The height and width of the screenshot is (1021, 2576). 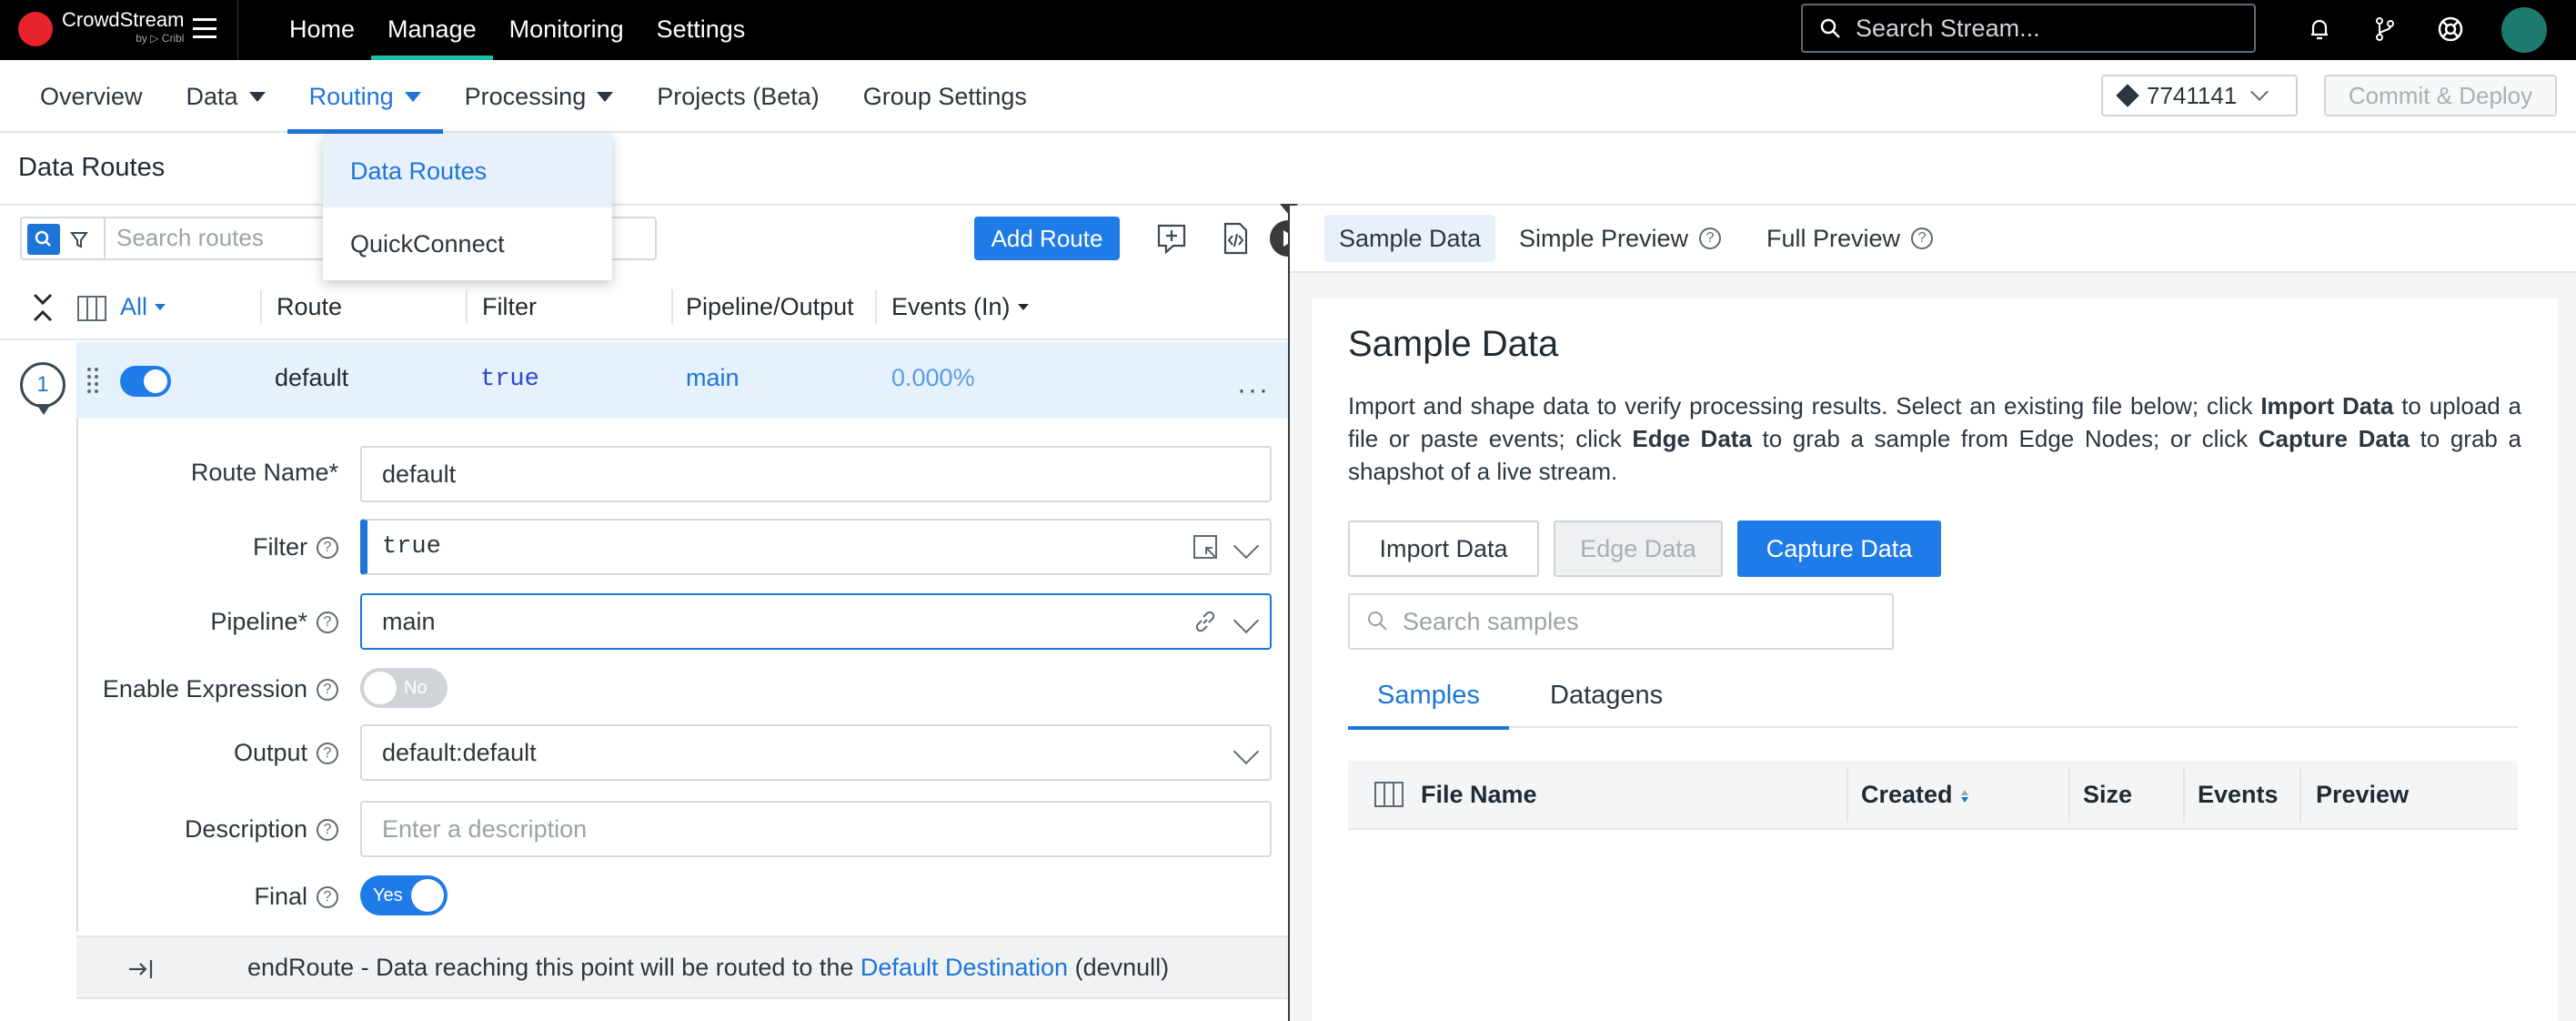 I want to click on tab-routing: Routing, so click(x=365, y=97).